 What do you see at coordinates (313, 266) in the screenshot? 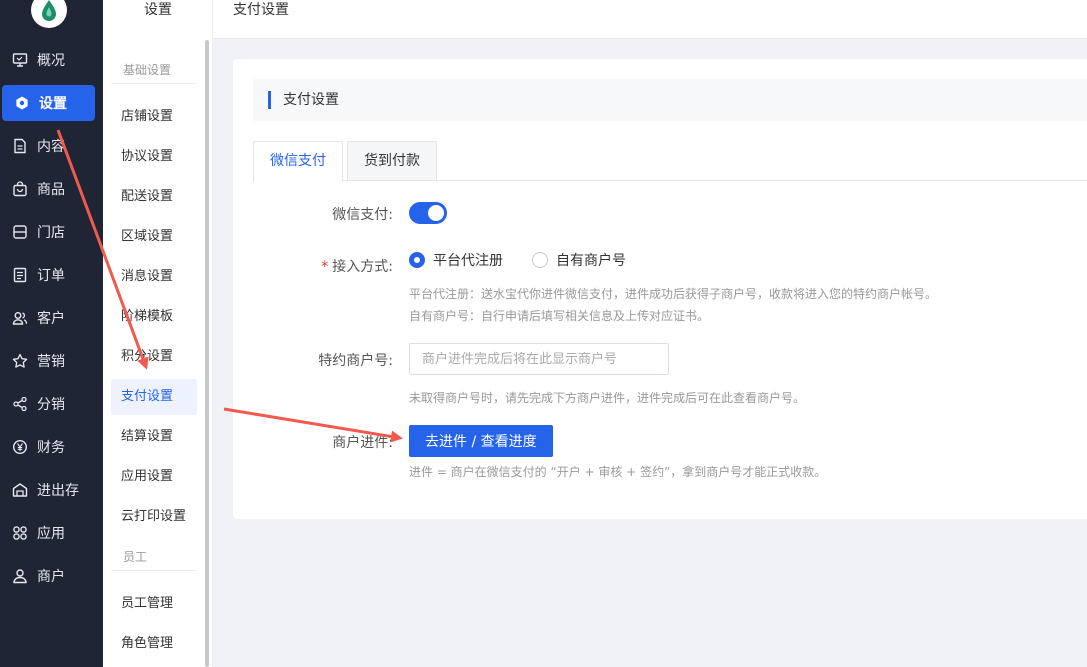
I see `access-mode-label: * 接入方式:` at bounding box center [313, 266].